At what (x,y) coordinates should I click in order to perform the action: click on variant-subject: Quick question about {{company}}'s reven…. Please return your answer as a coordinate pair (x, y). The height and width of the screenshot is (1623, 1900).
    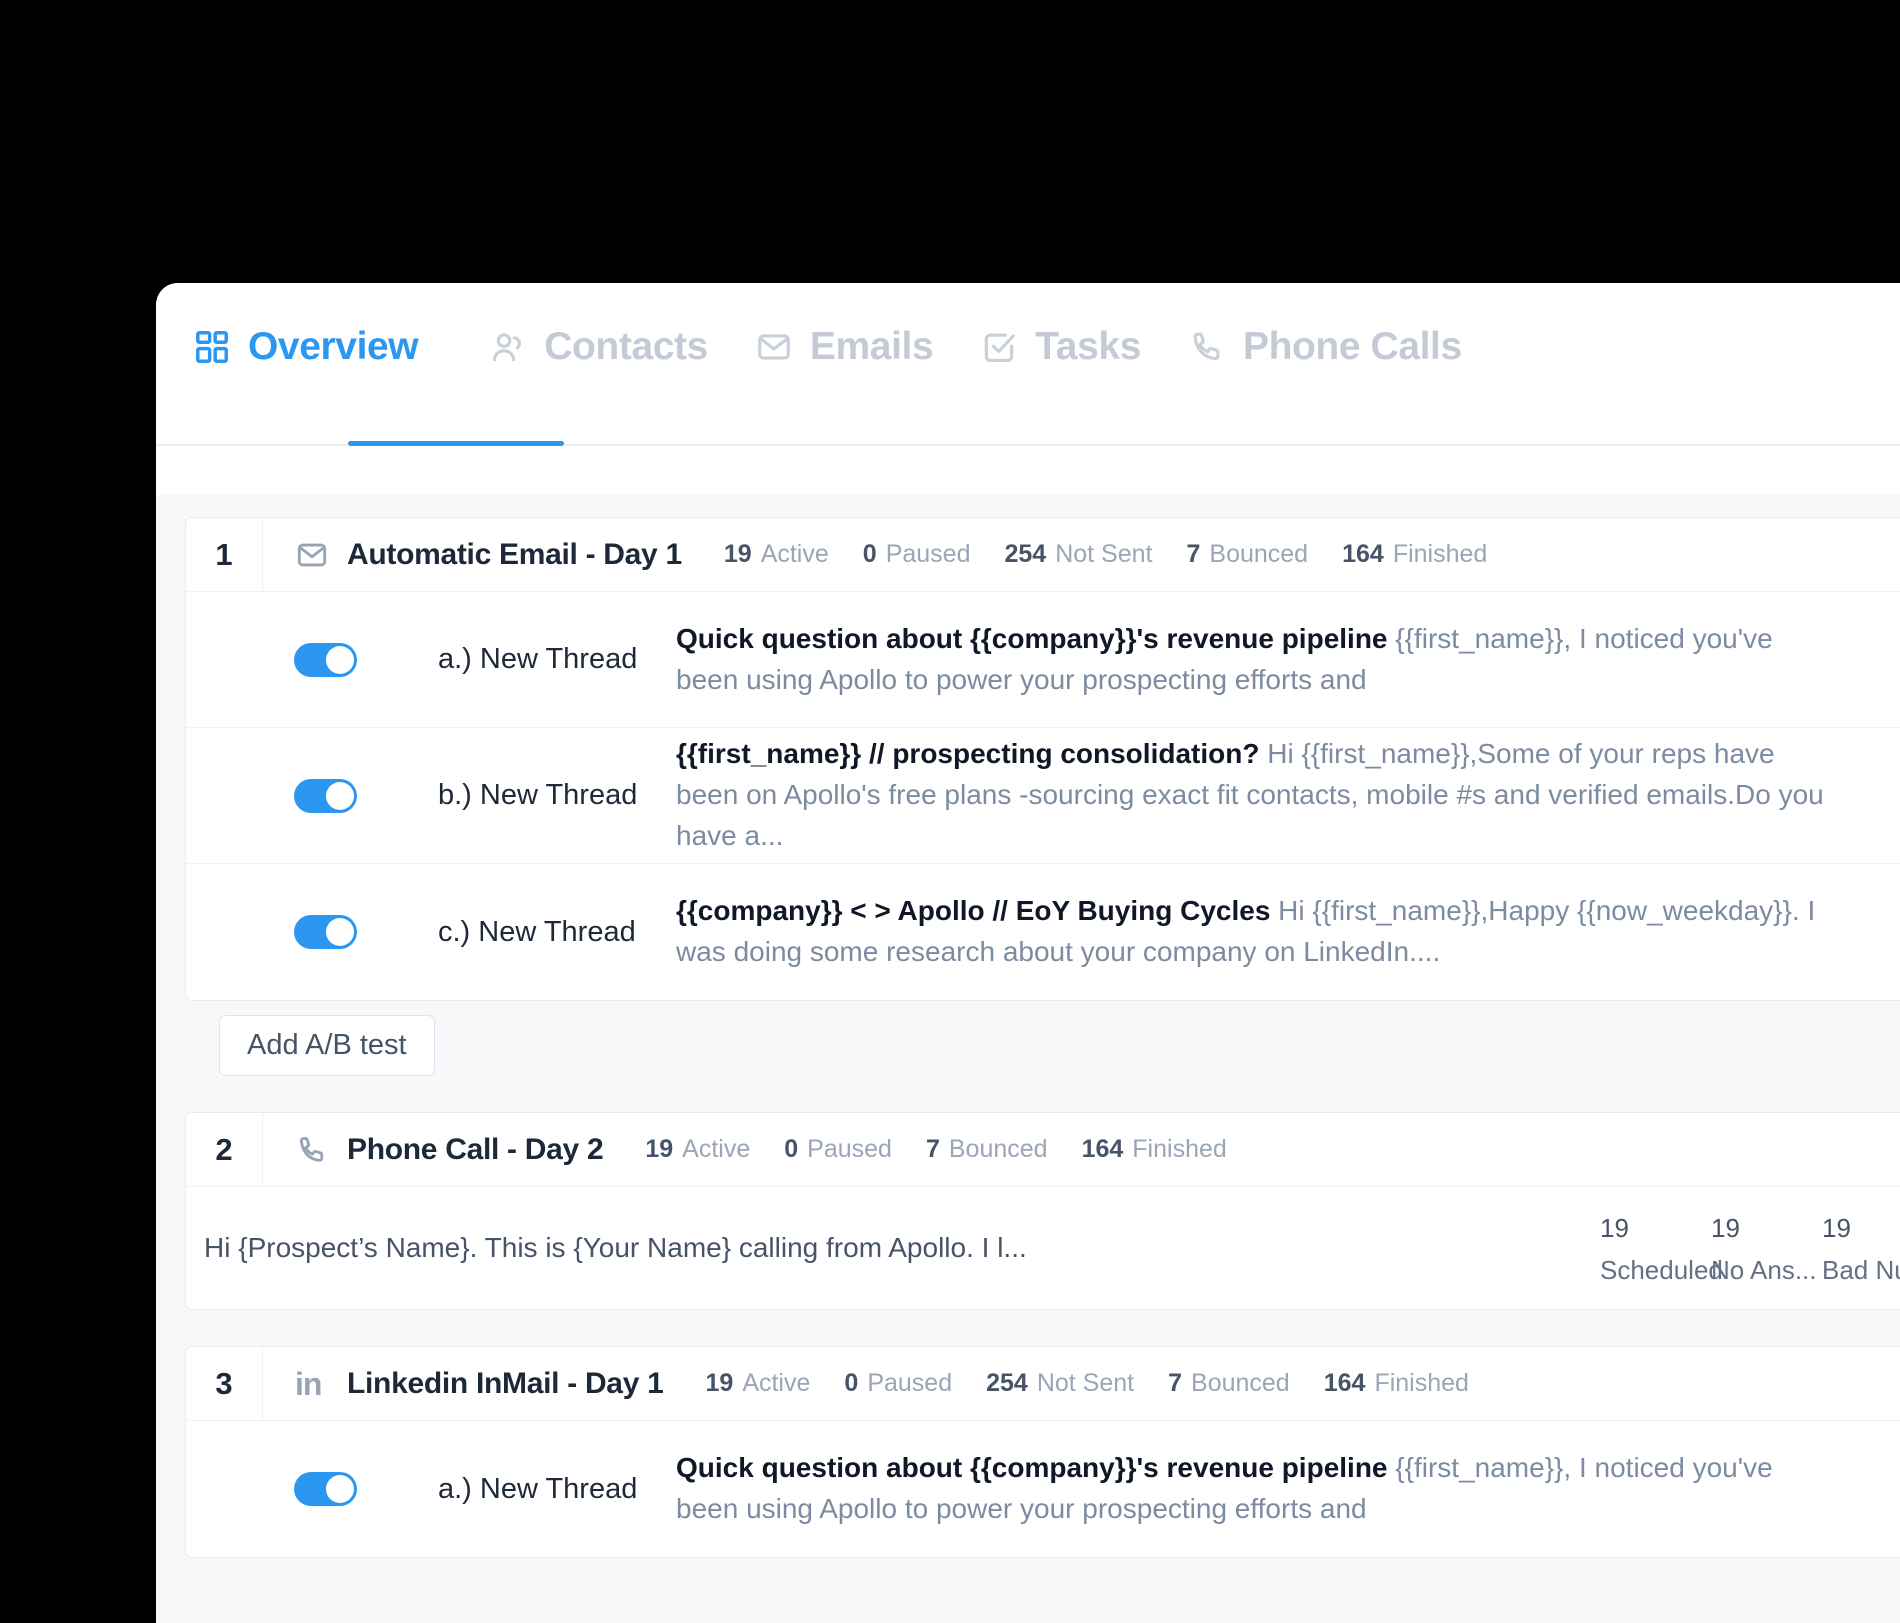
    Looking at the image, I should click on (1032, 1468).